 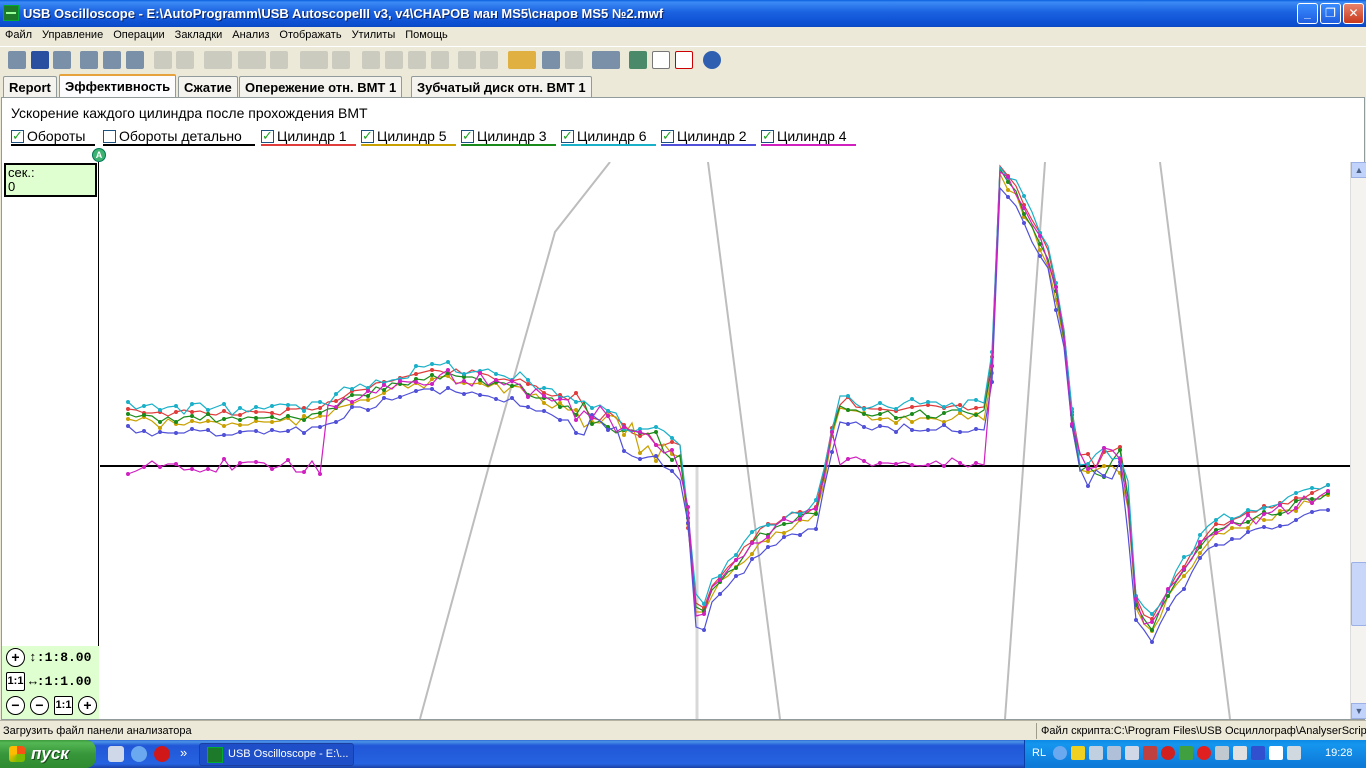 What do you see at coordinates (53, 137) in the screenshot?
I see `legend-rpm: Обороты` at bounding box center [53, 137].